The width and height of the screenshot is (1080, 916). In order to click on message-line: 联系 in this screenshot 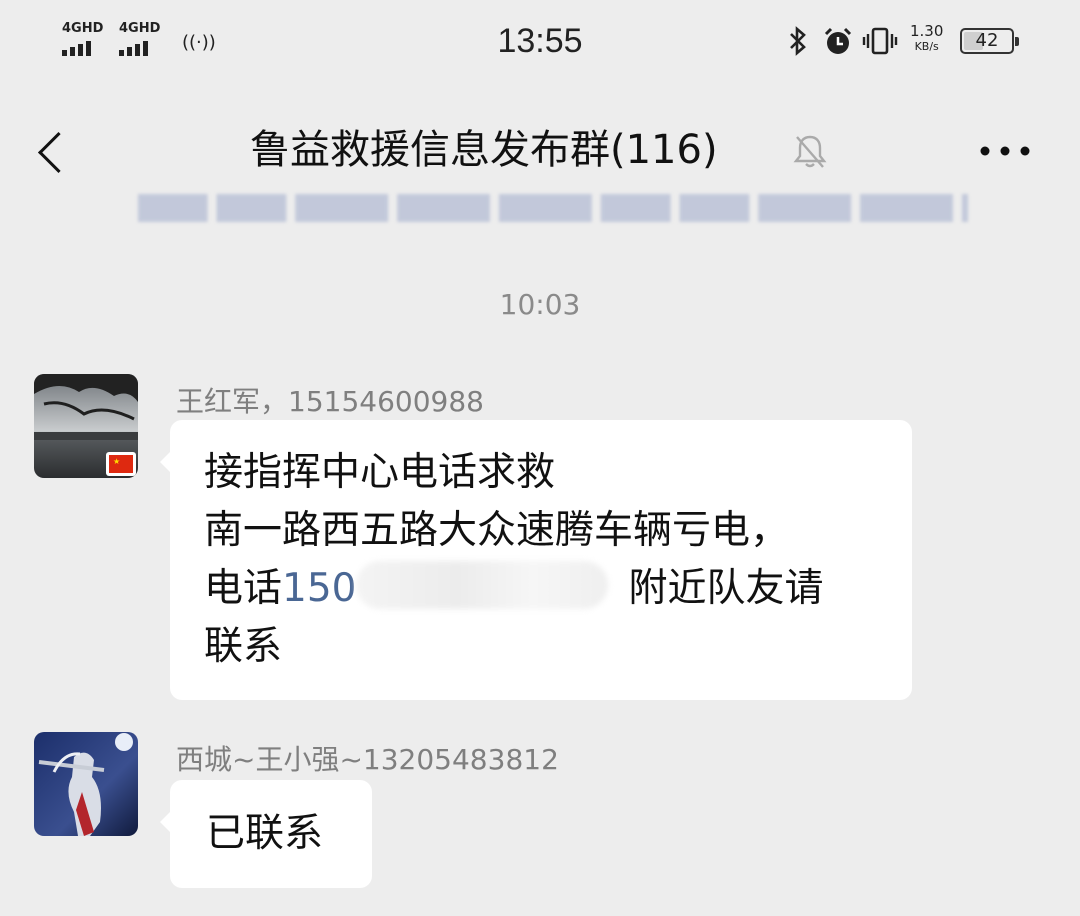, I will do `click(243, 646)`.